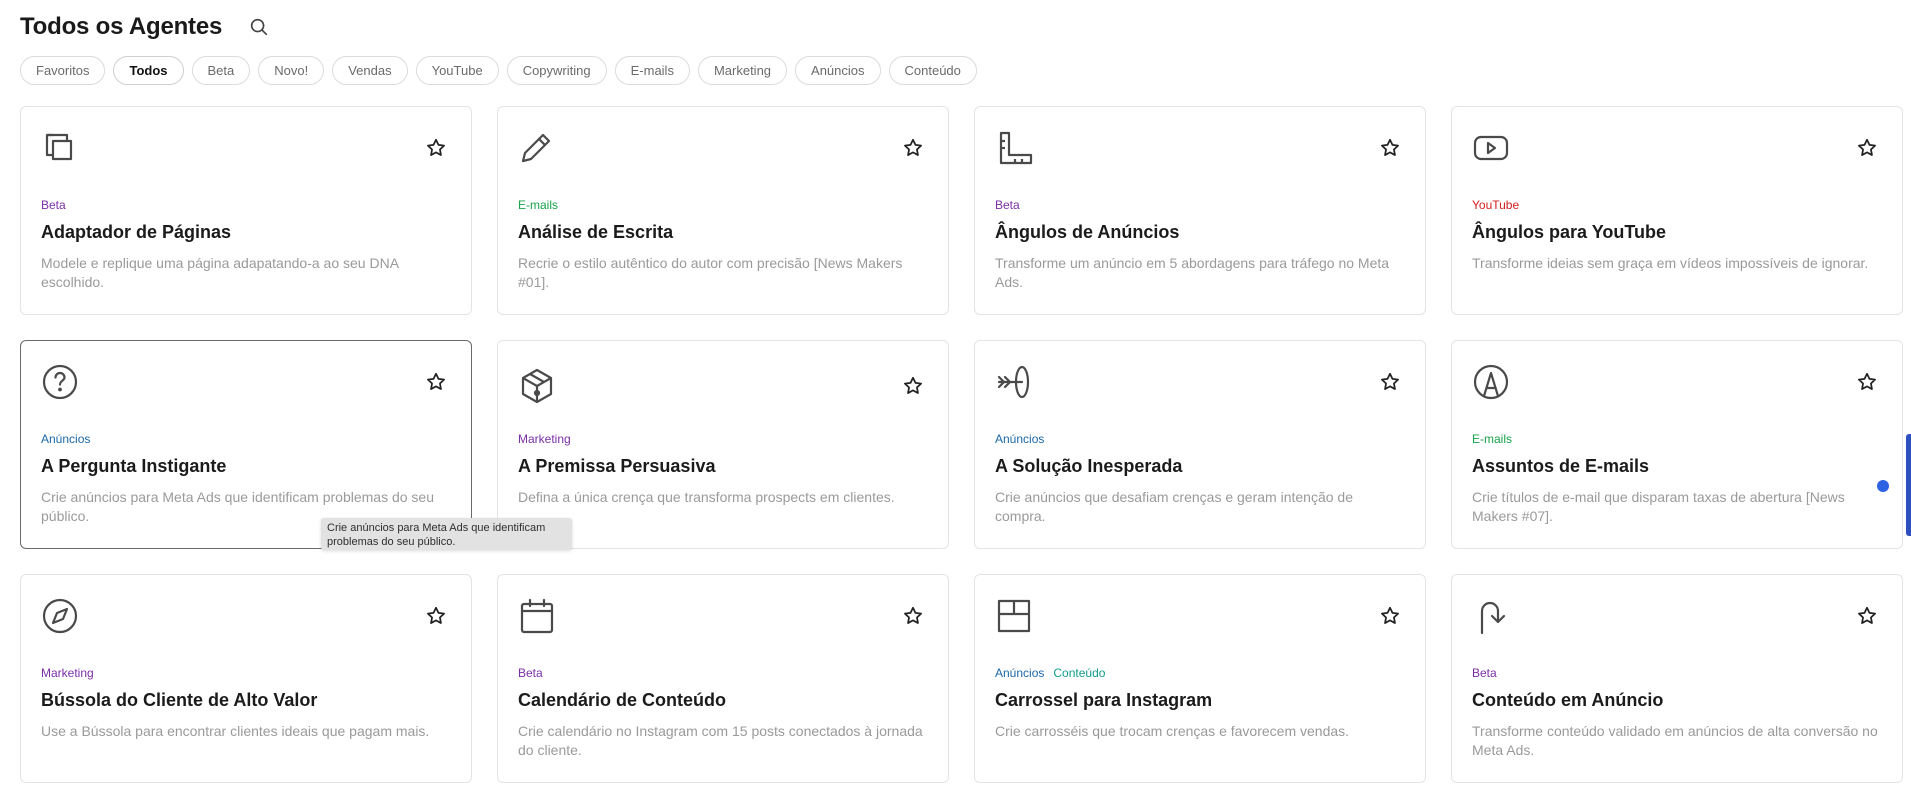  What do you see at coordinates (60, 382) in the screenshot?
I see `question-circle-icon` at bounding box center [60, 382].